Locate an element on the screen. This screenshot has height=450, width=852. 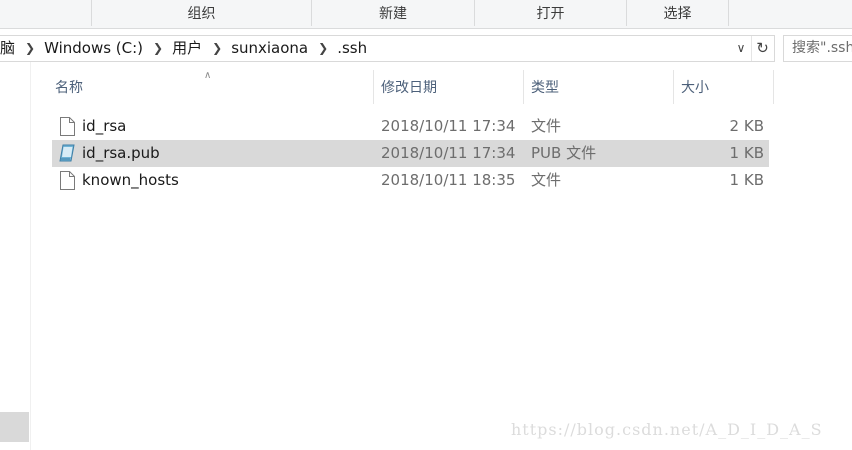
breadcrumb-item-ssh: .ssh is located at coordinates (352, 48).